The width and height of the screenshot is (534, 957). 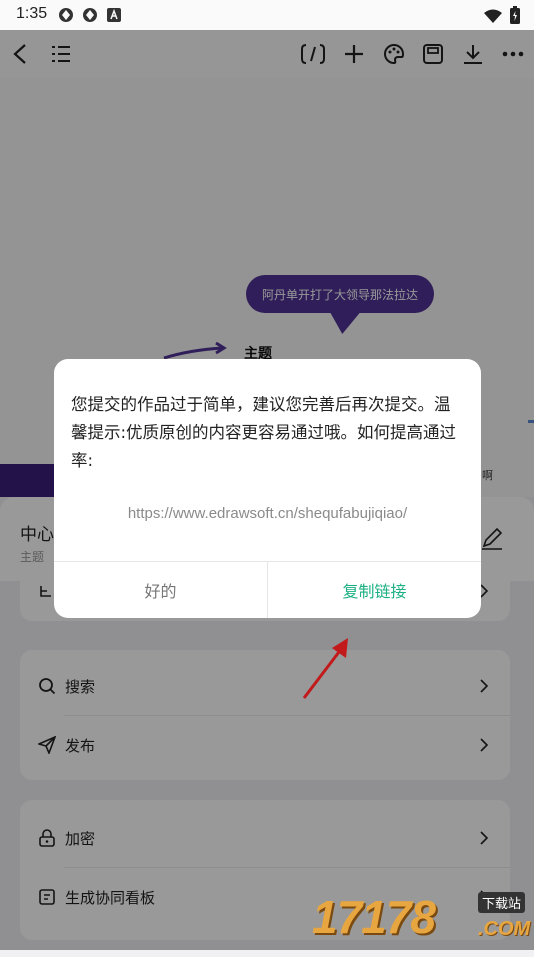 I want to click on status-time: 1:35, so click(x=32, y=13).